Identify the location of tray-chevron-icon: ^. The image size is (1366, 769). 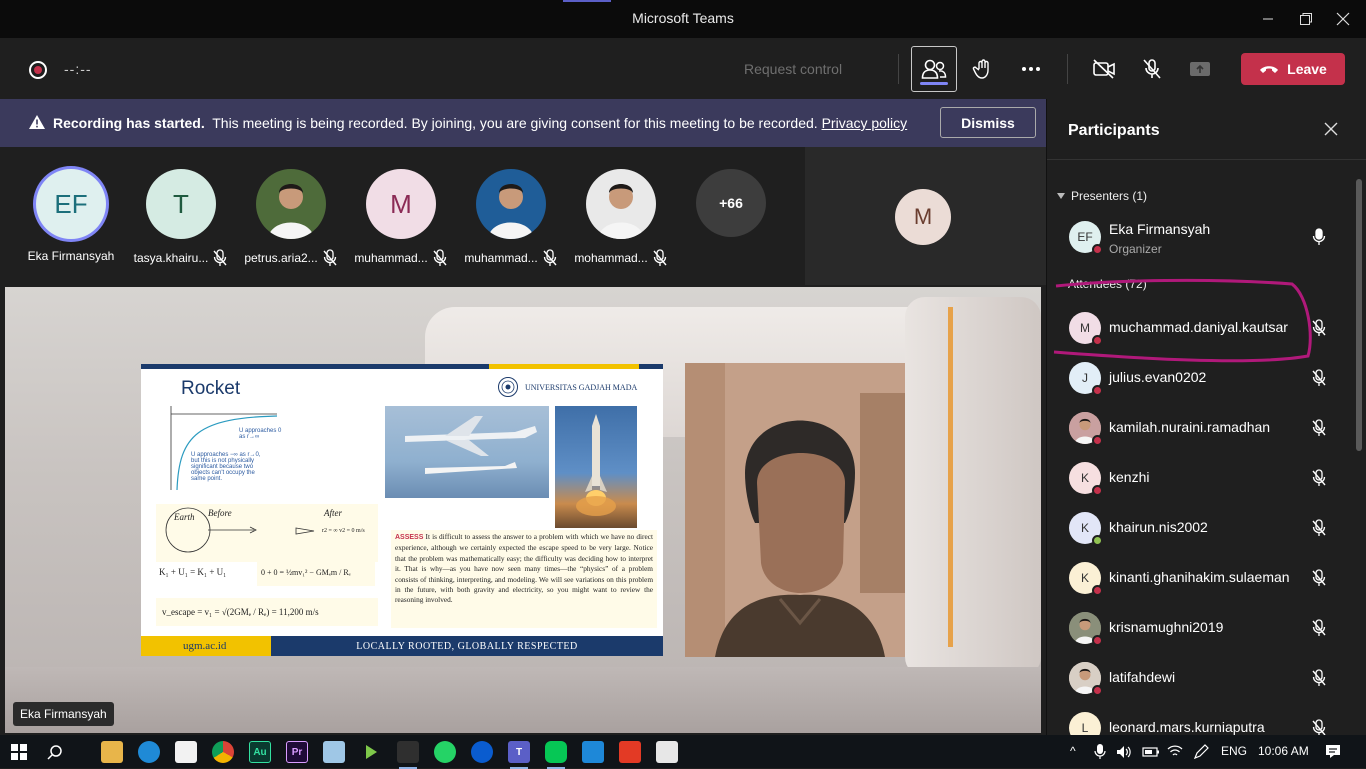
(1073, 751).